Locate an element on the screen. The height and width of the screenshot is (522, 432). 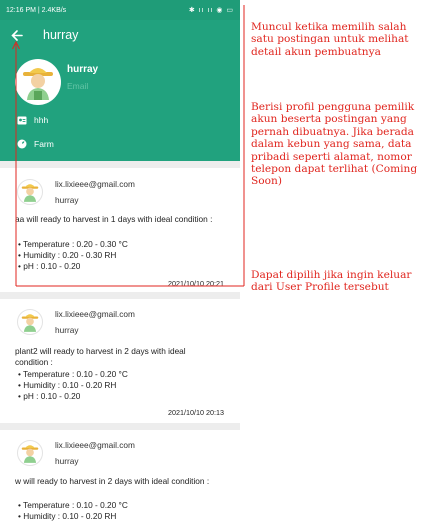
post-date: 2021/10/10 20:21 is located at coordinates (196, 283).